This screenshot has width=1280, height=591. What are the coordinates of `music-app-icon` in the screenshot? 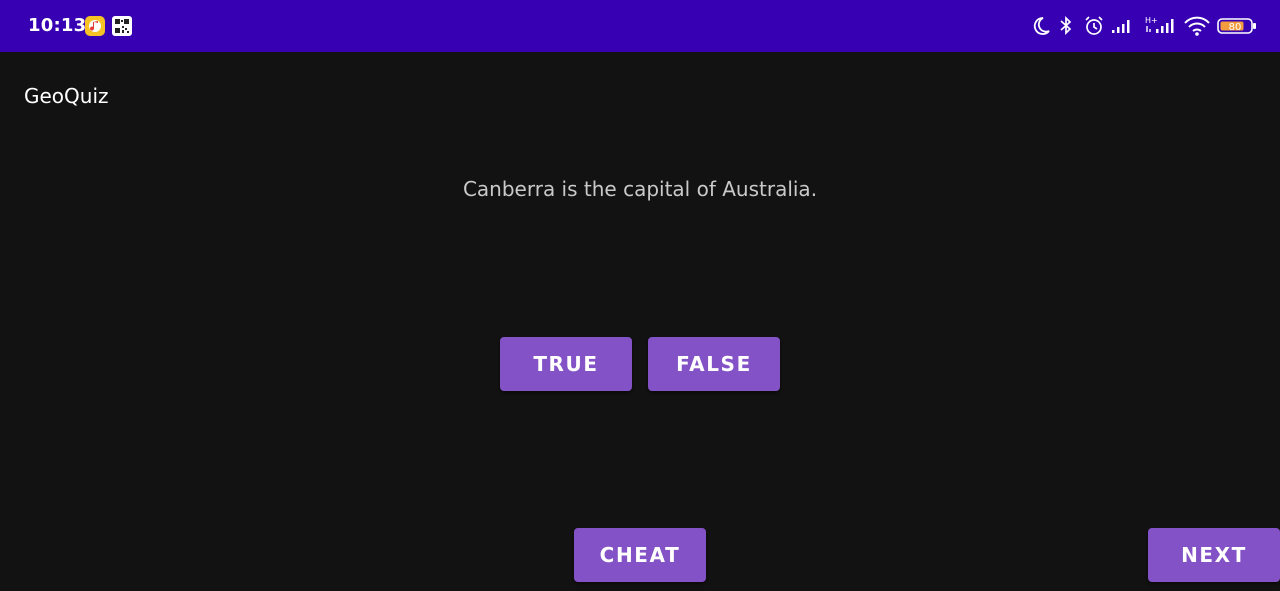 It's located at (95, 26).